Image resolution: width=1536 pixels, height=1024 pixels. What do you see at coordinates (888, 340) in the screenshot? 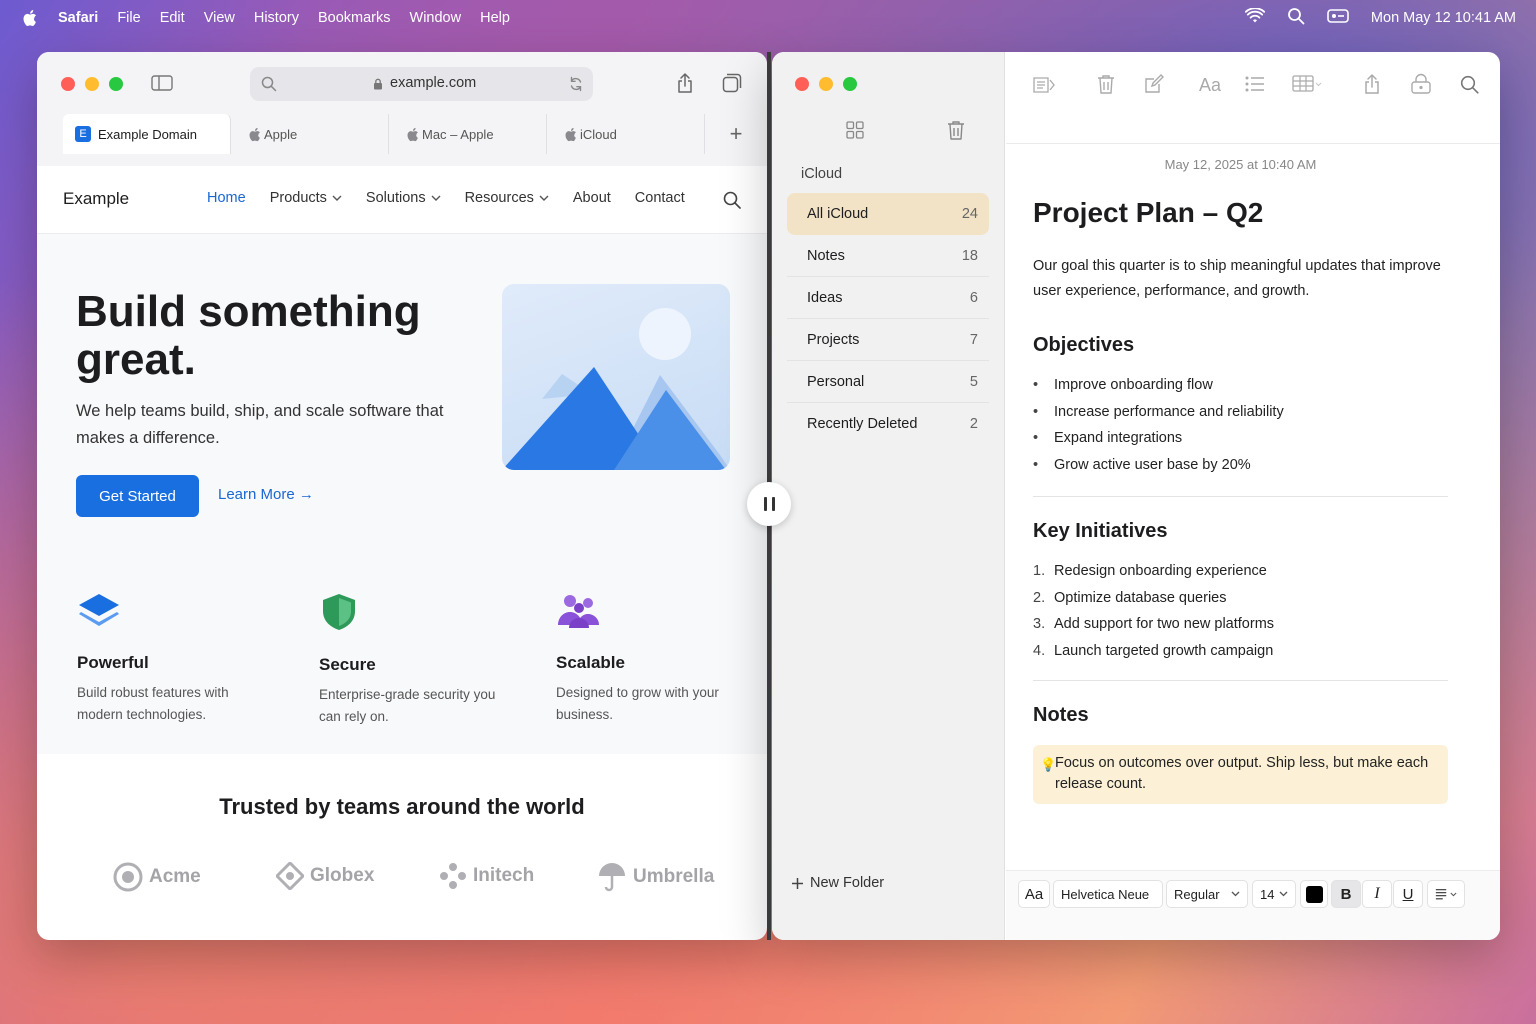
I see `folder-projects: Projects 7` at bounding box center [888, 340].